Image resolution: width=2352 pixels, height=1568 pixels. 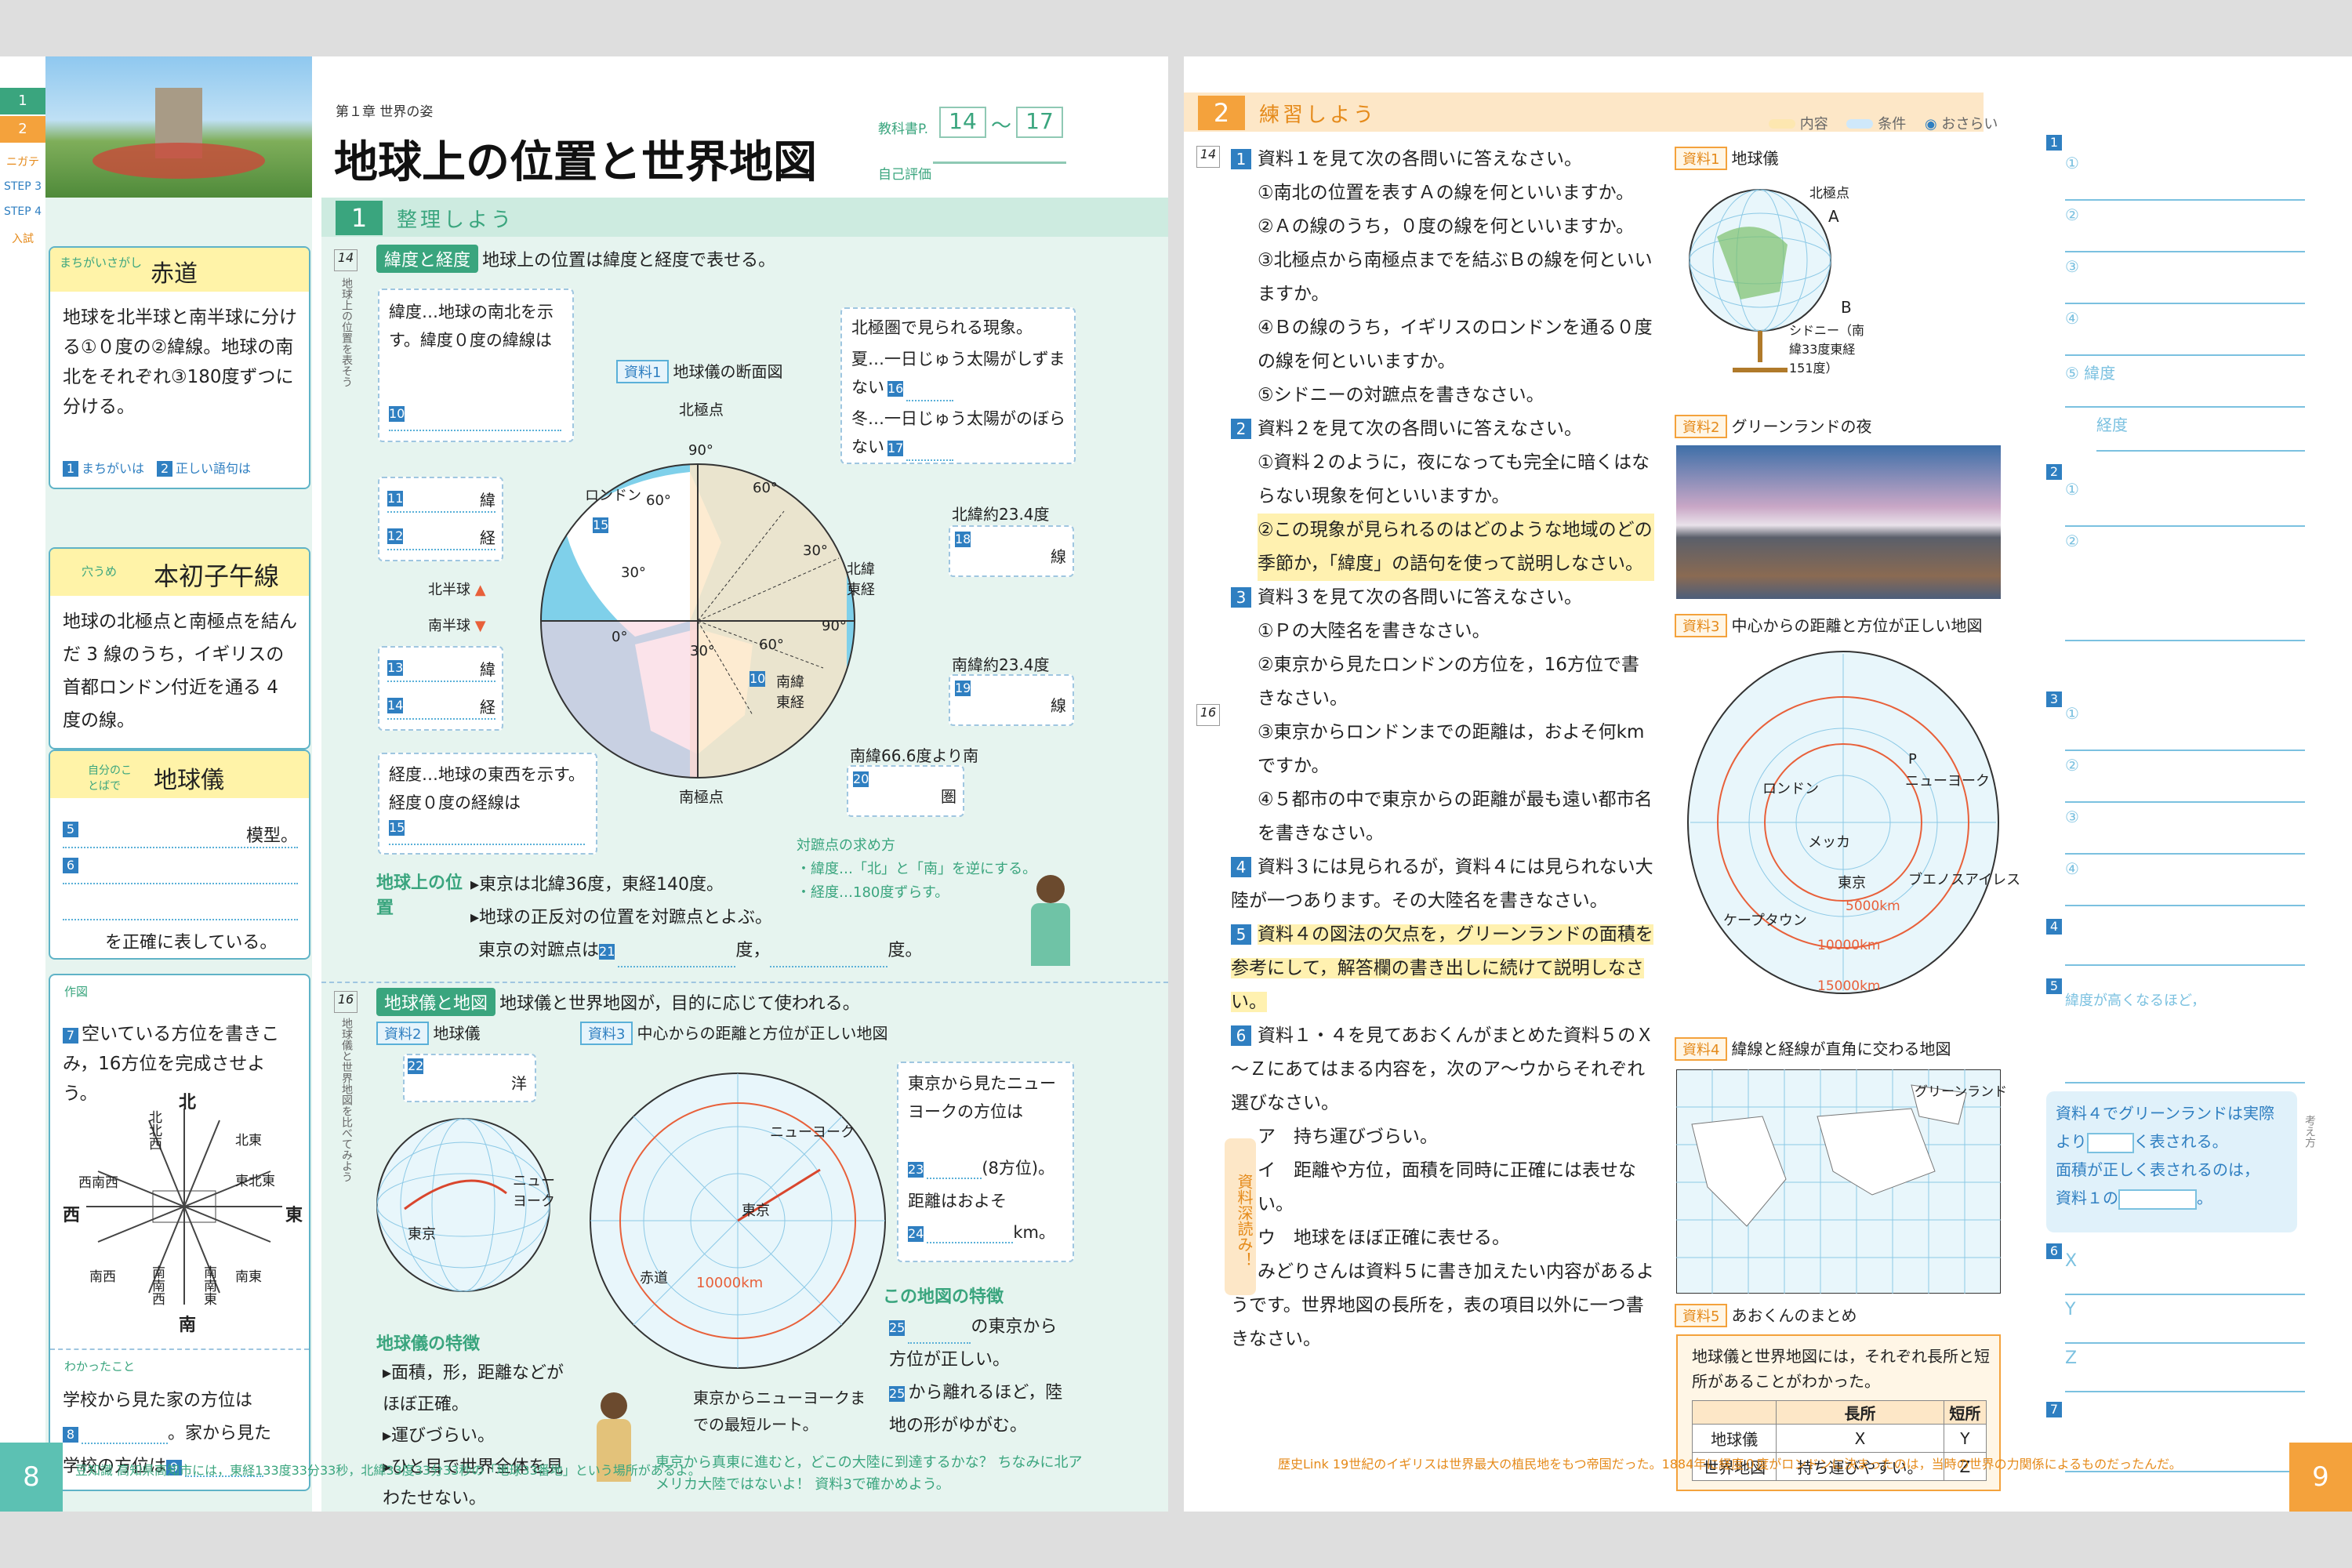 What do you see at coordinates (456, 220) in the screenshot?
I see `step-heading: 整理しよう` at bounding box center [456, 220].